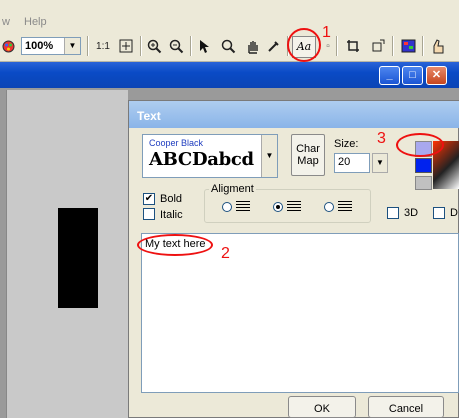  I want to click on align-right-icon, so click(345, 206).